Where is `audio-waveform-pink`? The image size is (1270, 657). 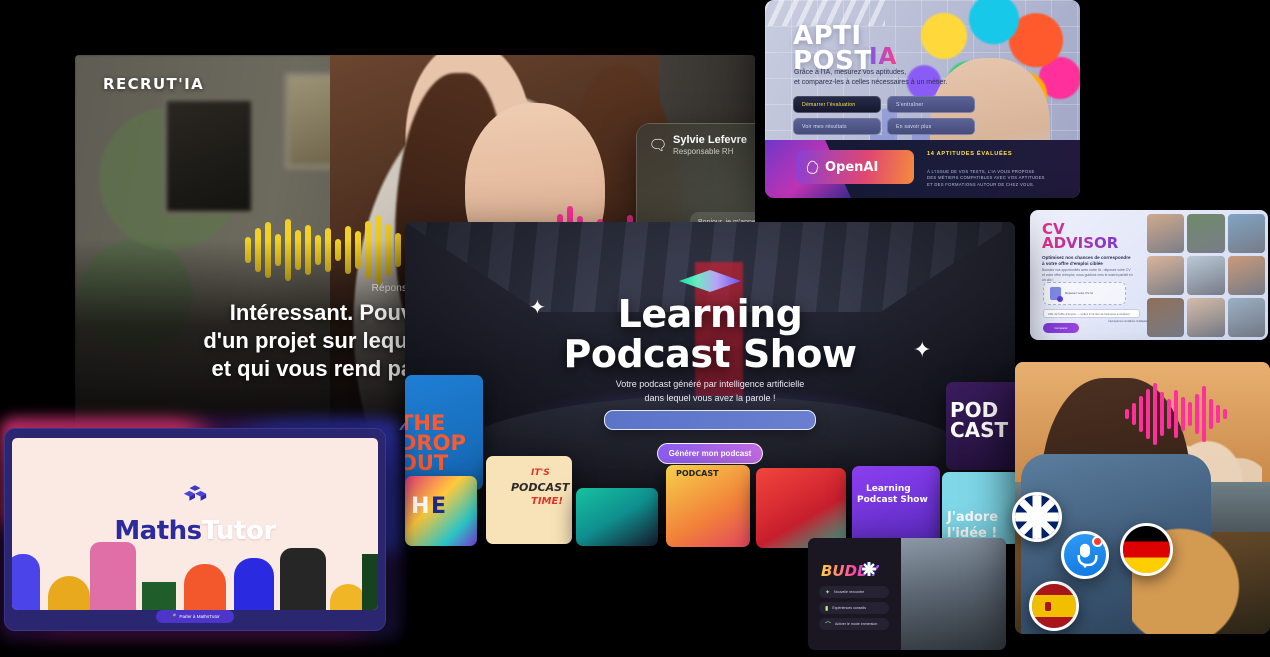
audio-waveform-pink is located at coordinates (1176, 414).